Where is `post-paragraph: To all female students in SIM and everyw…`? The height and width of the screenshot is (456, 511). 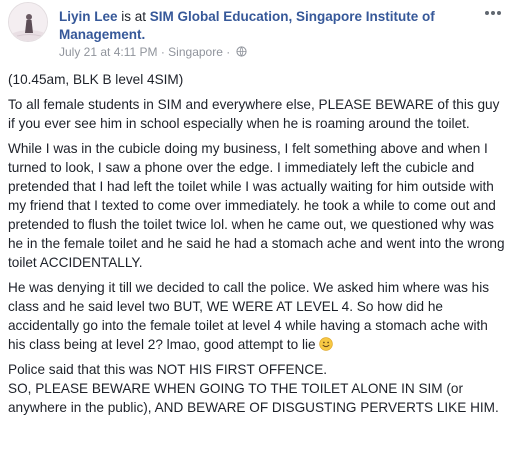 post-paragraph: To all female students in SIM and everyw… is located at coordinates (254, 114).